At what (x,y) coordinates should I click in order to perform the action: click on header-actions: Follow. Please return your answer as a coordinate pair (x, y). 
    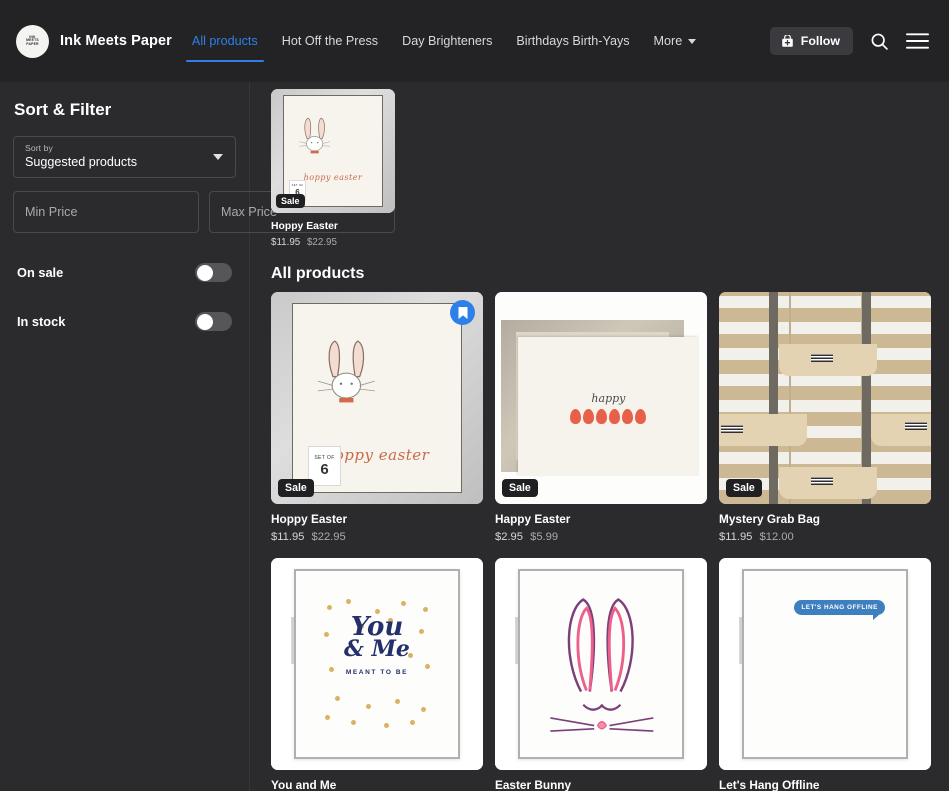
    Looking at the image, I should click on (852, 41).